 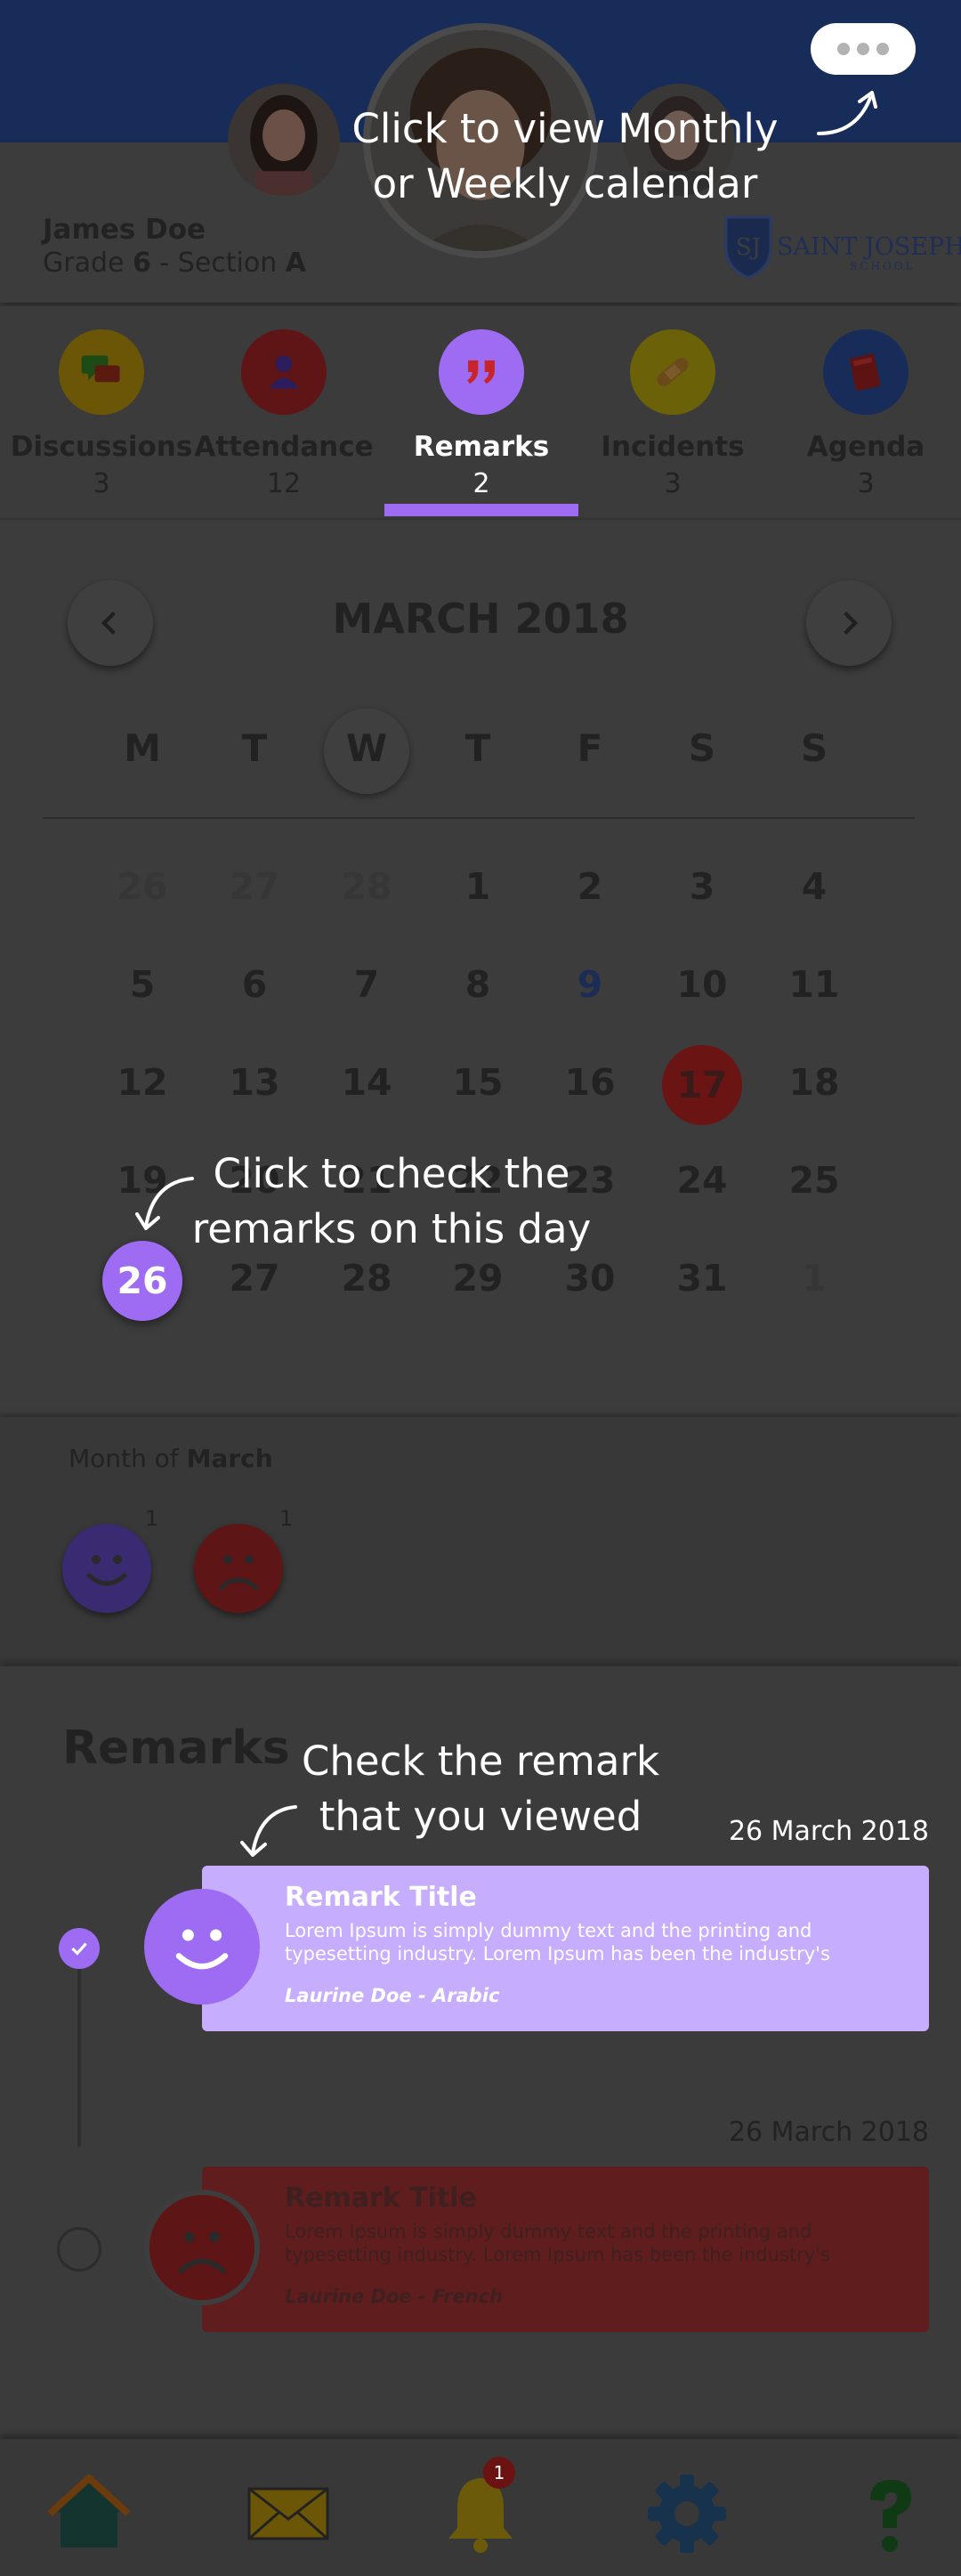 What do you see at coordinates (142, 887) in the screenshot?
I see `calendar-day: 26` at bounding box center [142, 887].